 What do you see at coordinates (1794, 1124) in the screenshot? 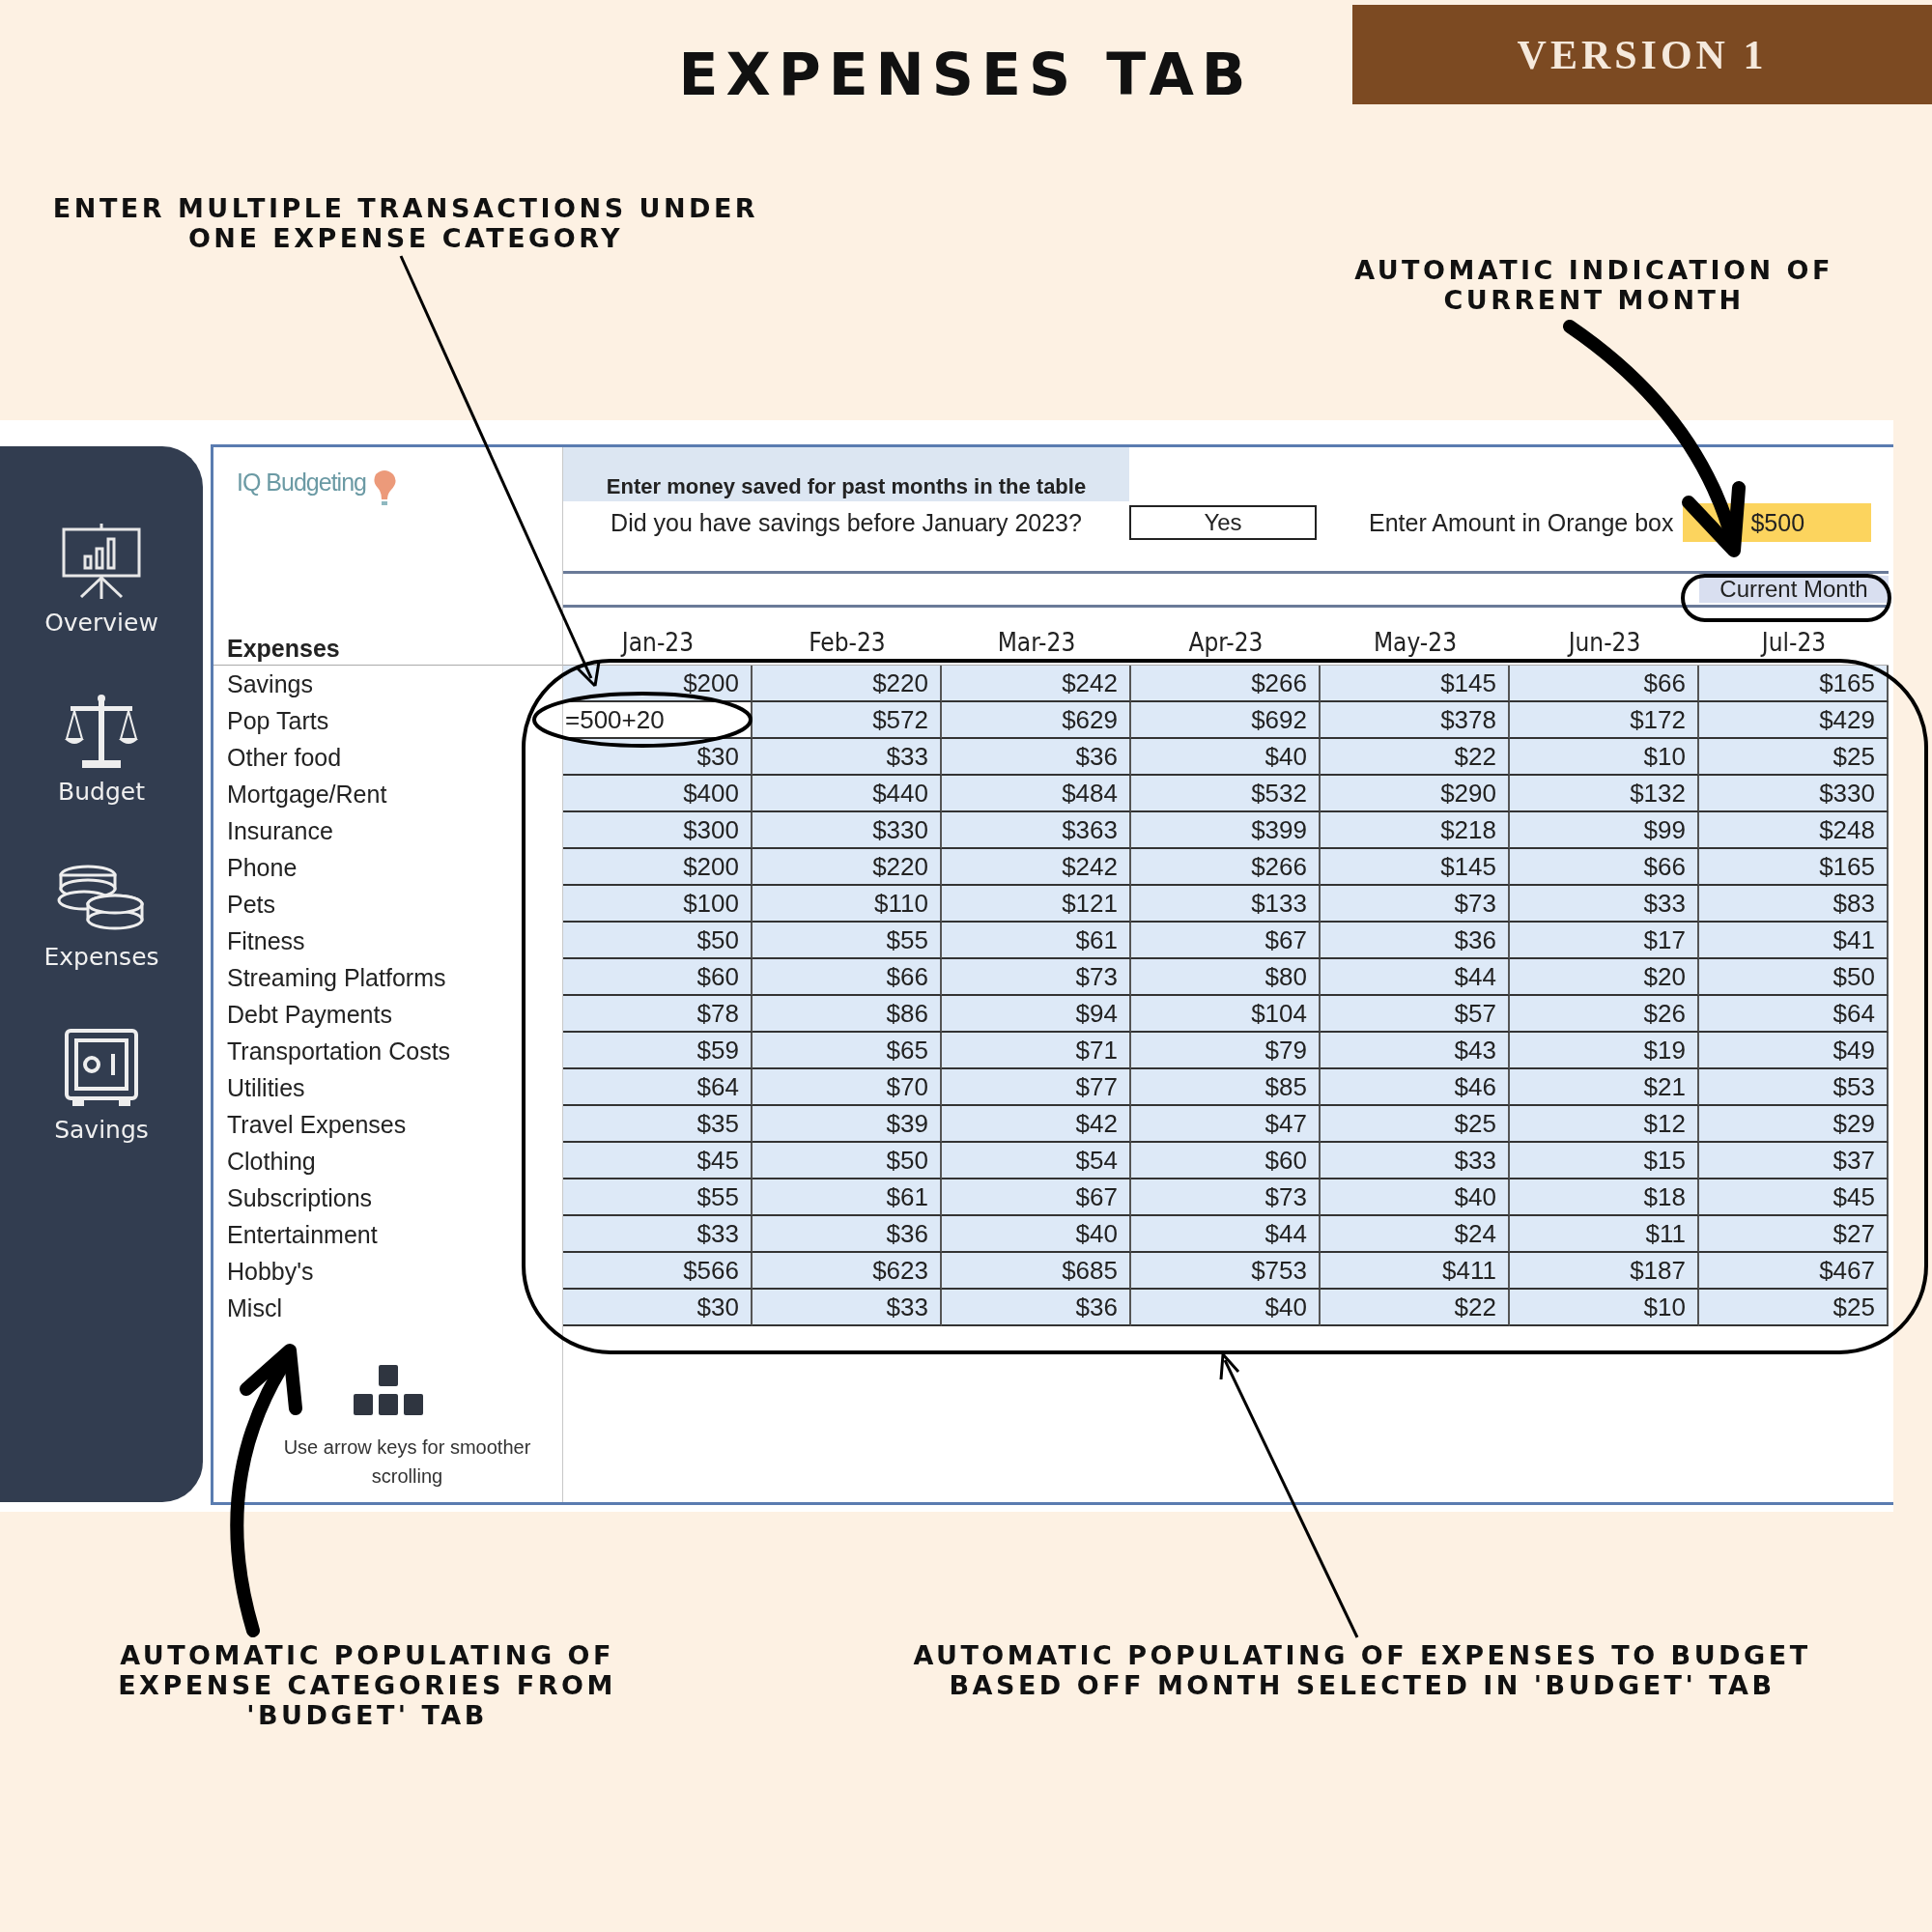
I see `table-cell: $29` at bounding box center [1794, 1124].